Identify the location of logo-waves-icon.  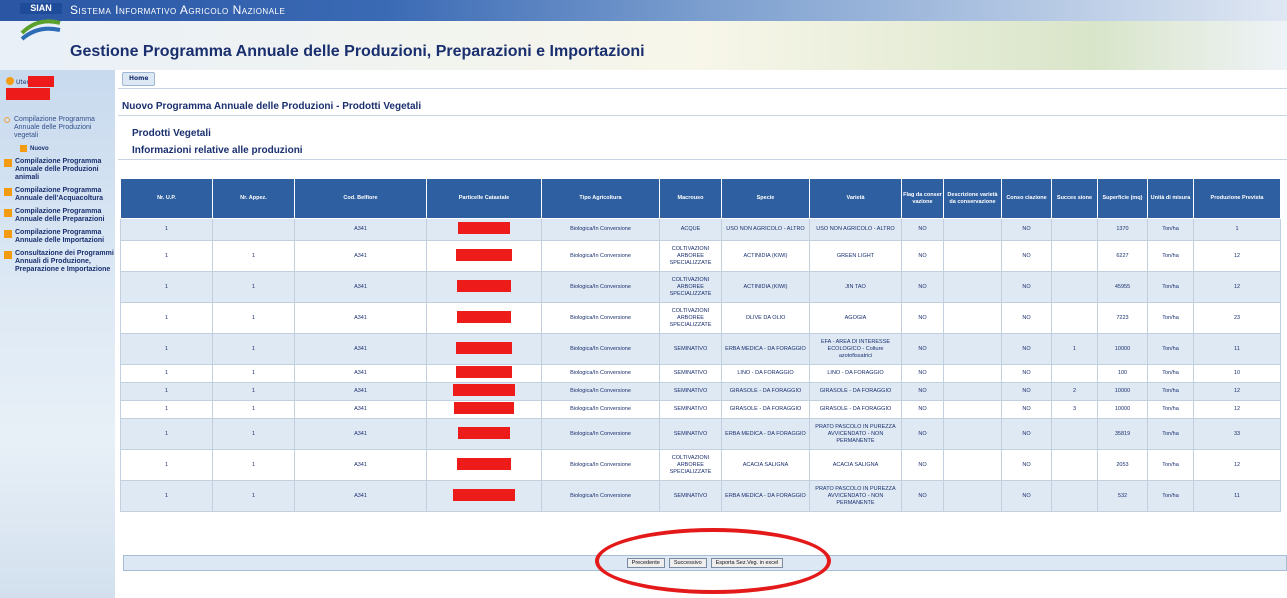
(40, 30).